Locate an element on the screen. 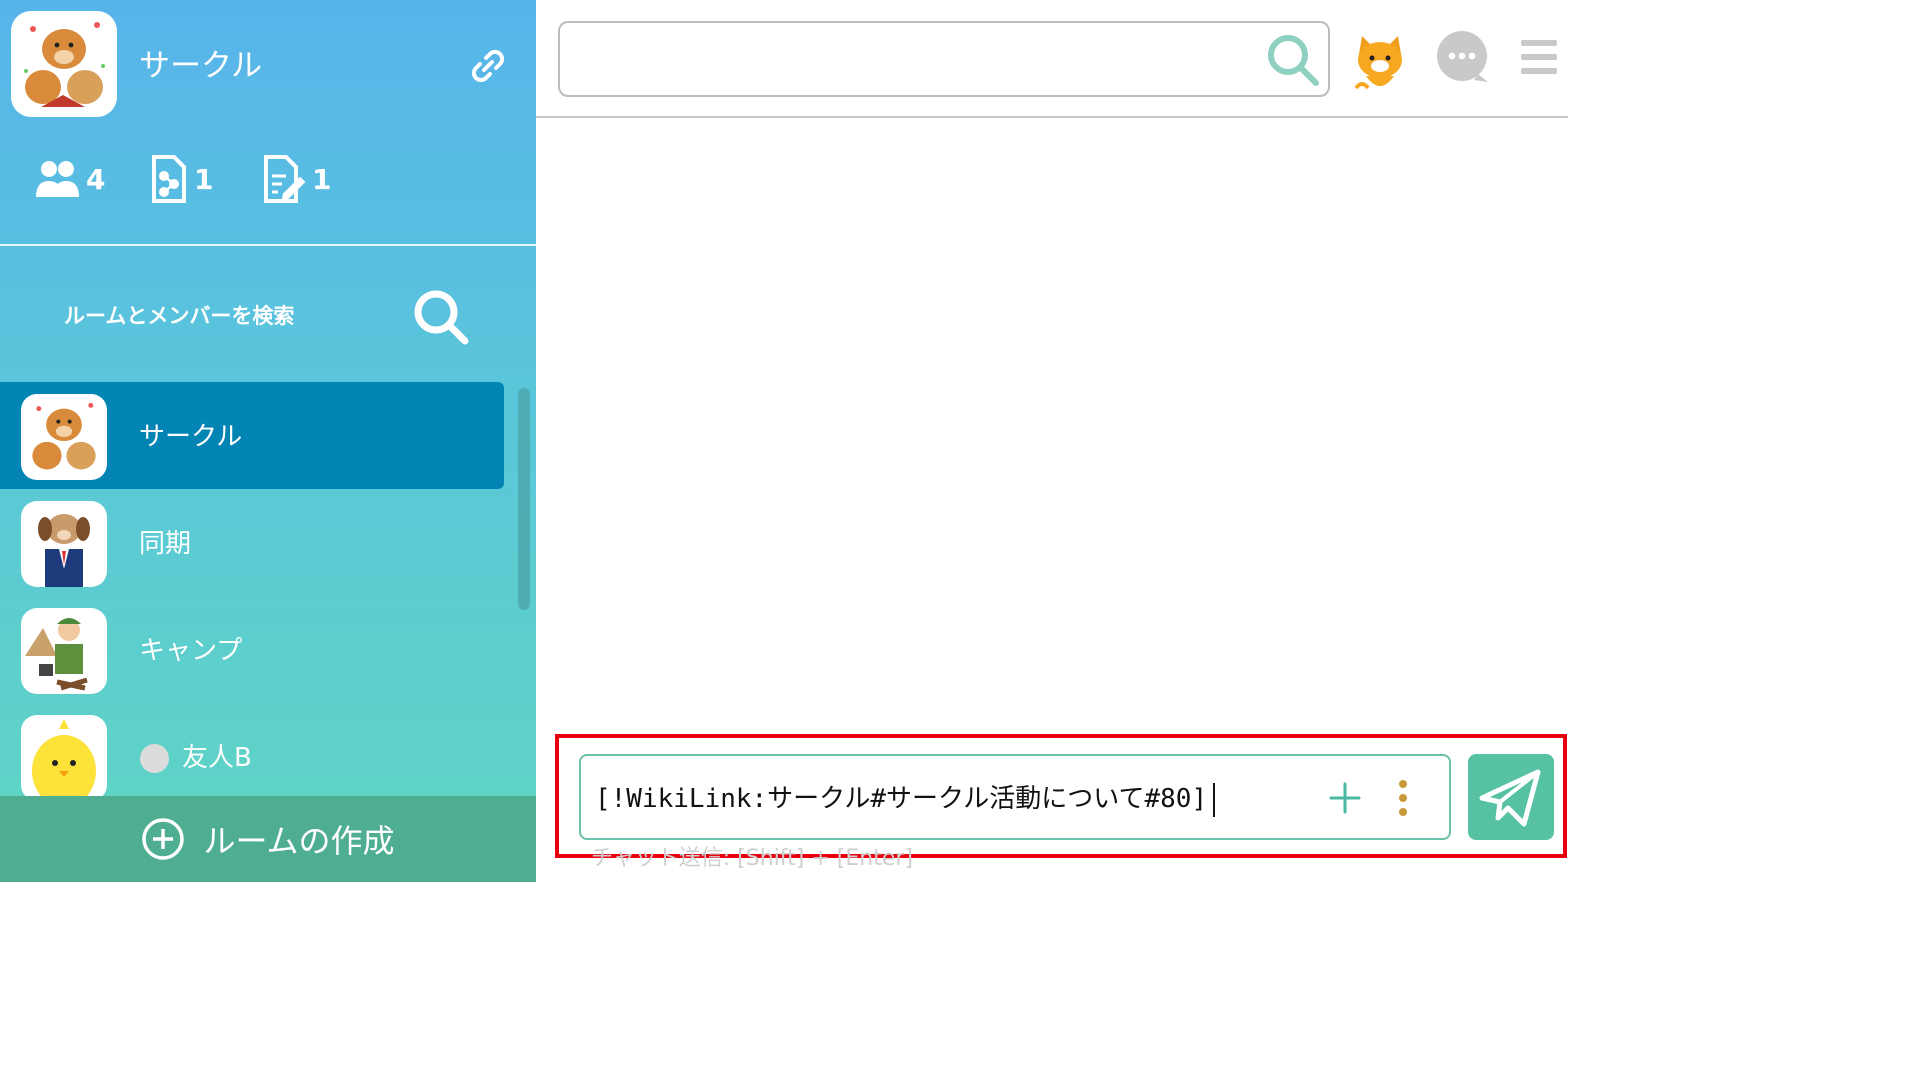 This screenshot has height=1080, width=1920. main-search-box is located at coordinates (944, 59).